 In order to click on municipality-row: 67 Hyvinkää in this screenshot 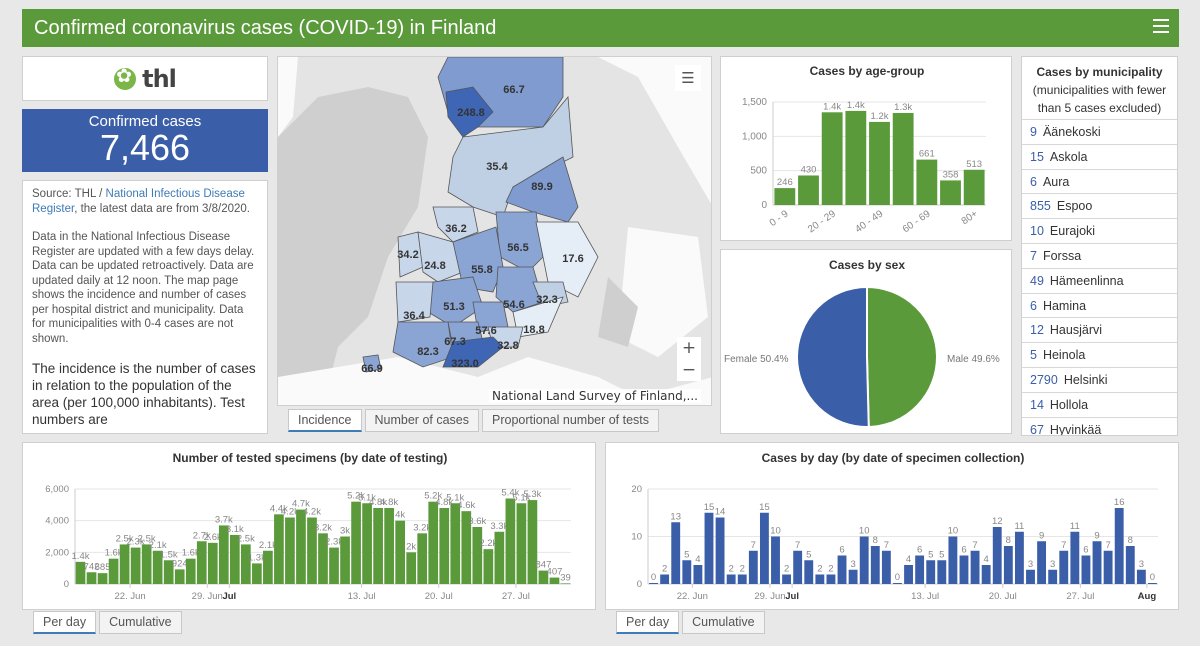, I will do `click(1099, 425)`.